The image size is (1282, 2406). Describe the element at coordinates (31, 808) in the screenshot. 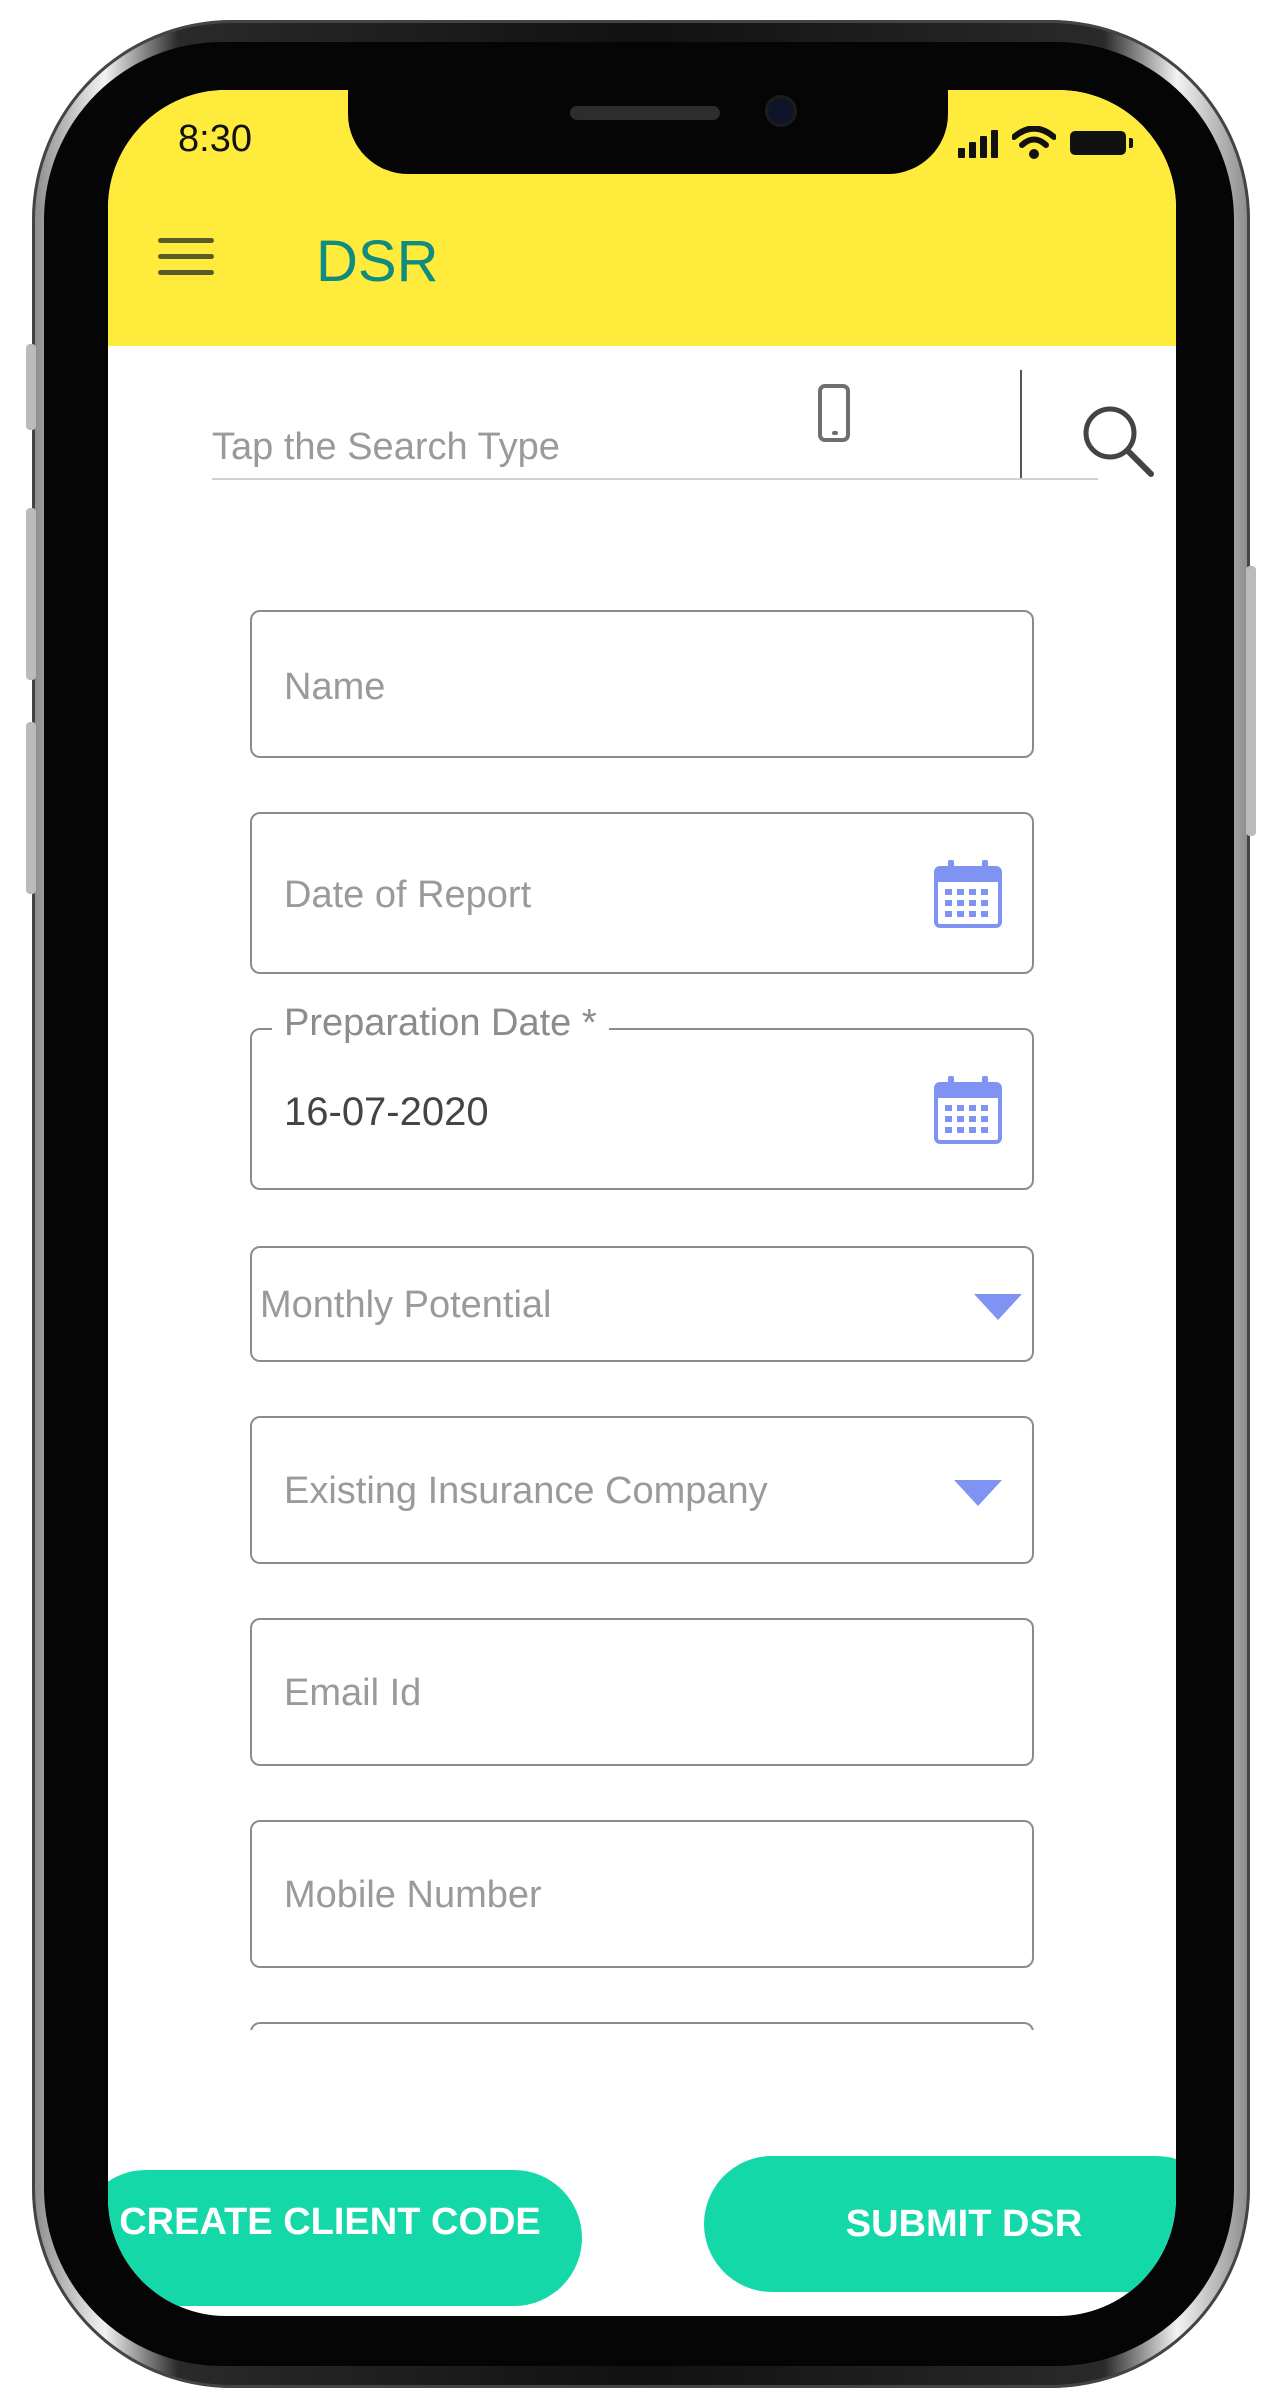

I see `volume-down-button` at that location.